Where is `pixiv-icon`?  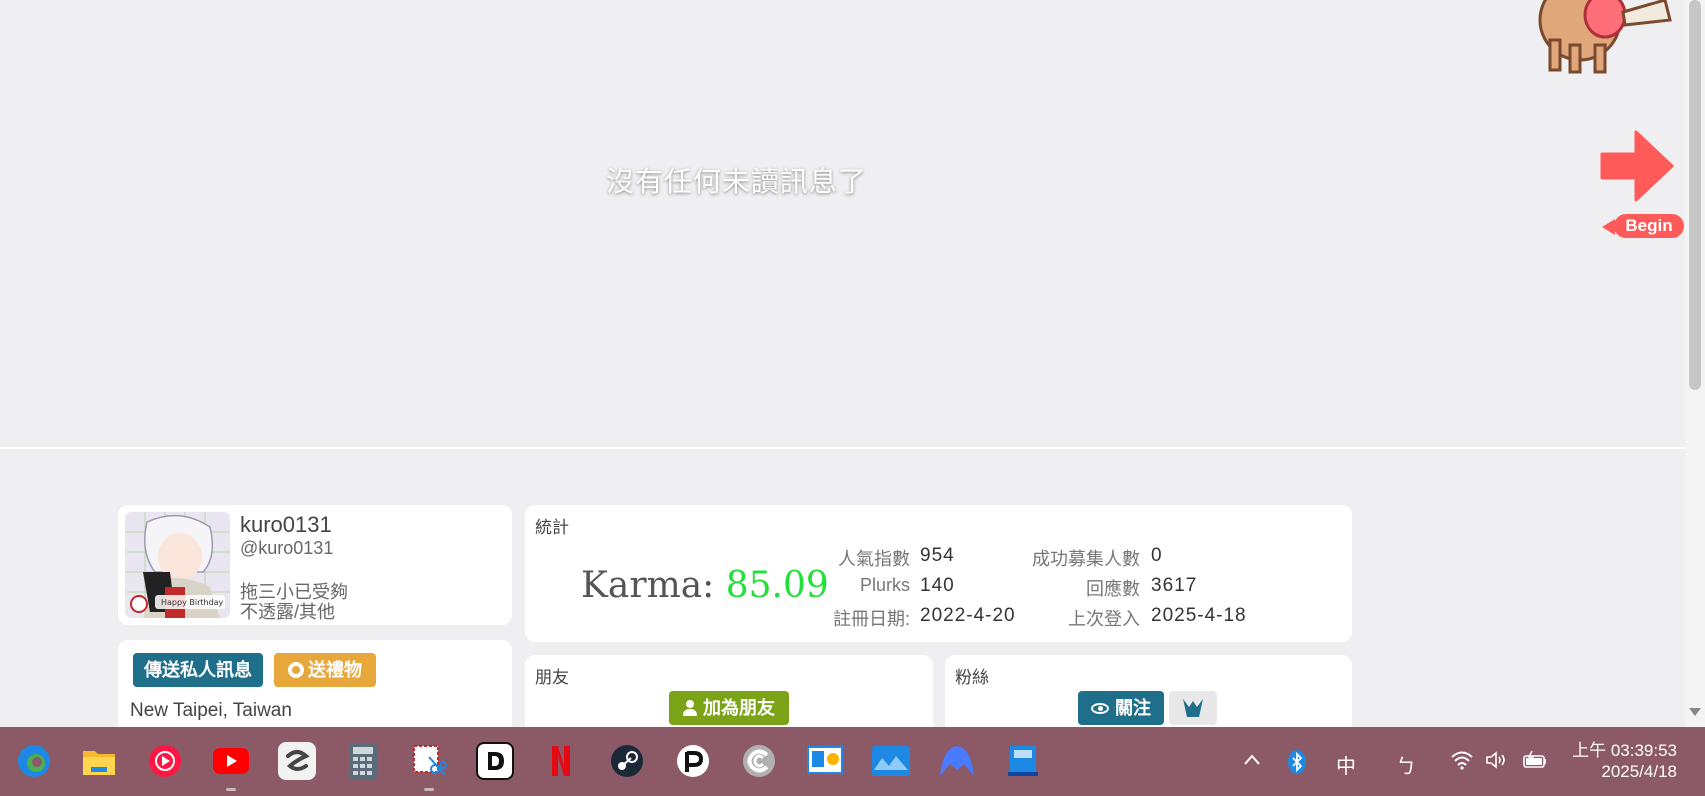
pixiv-icon is located at coordinates (693, 761).